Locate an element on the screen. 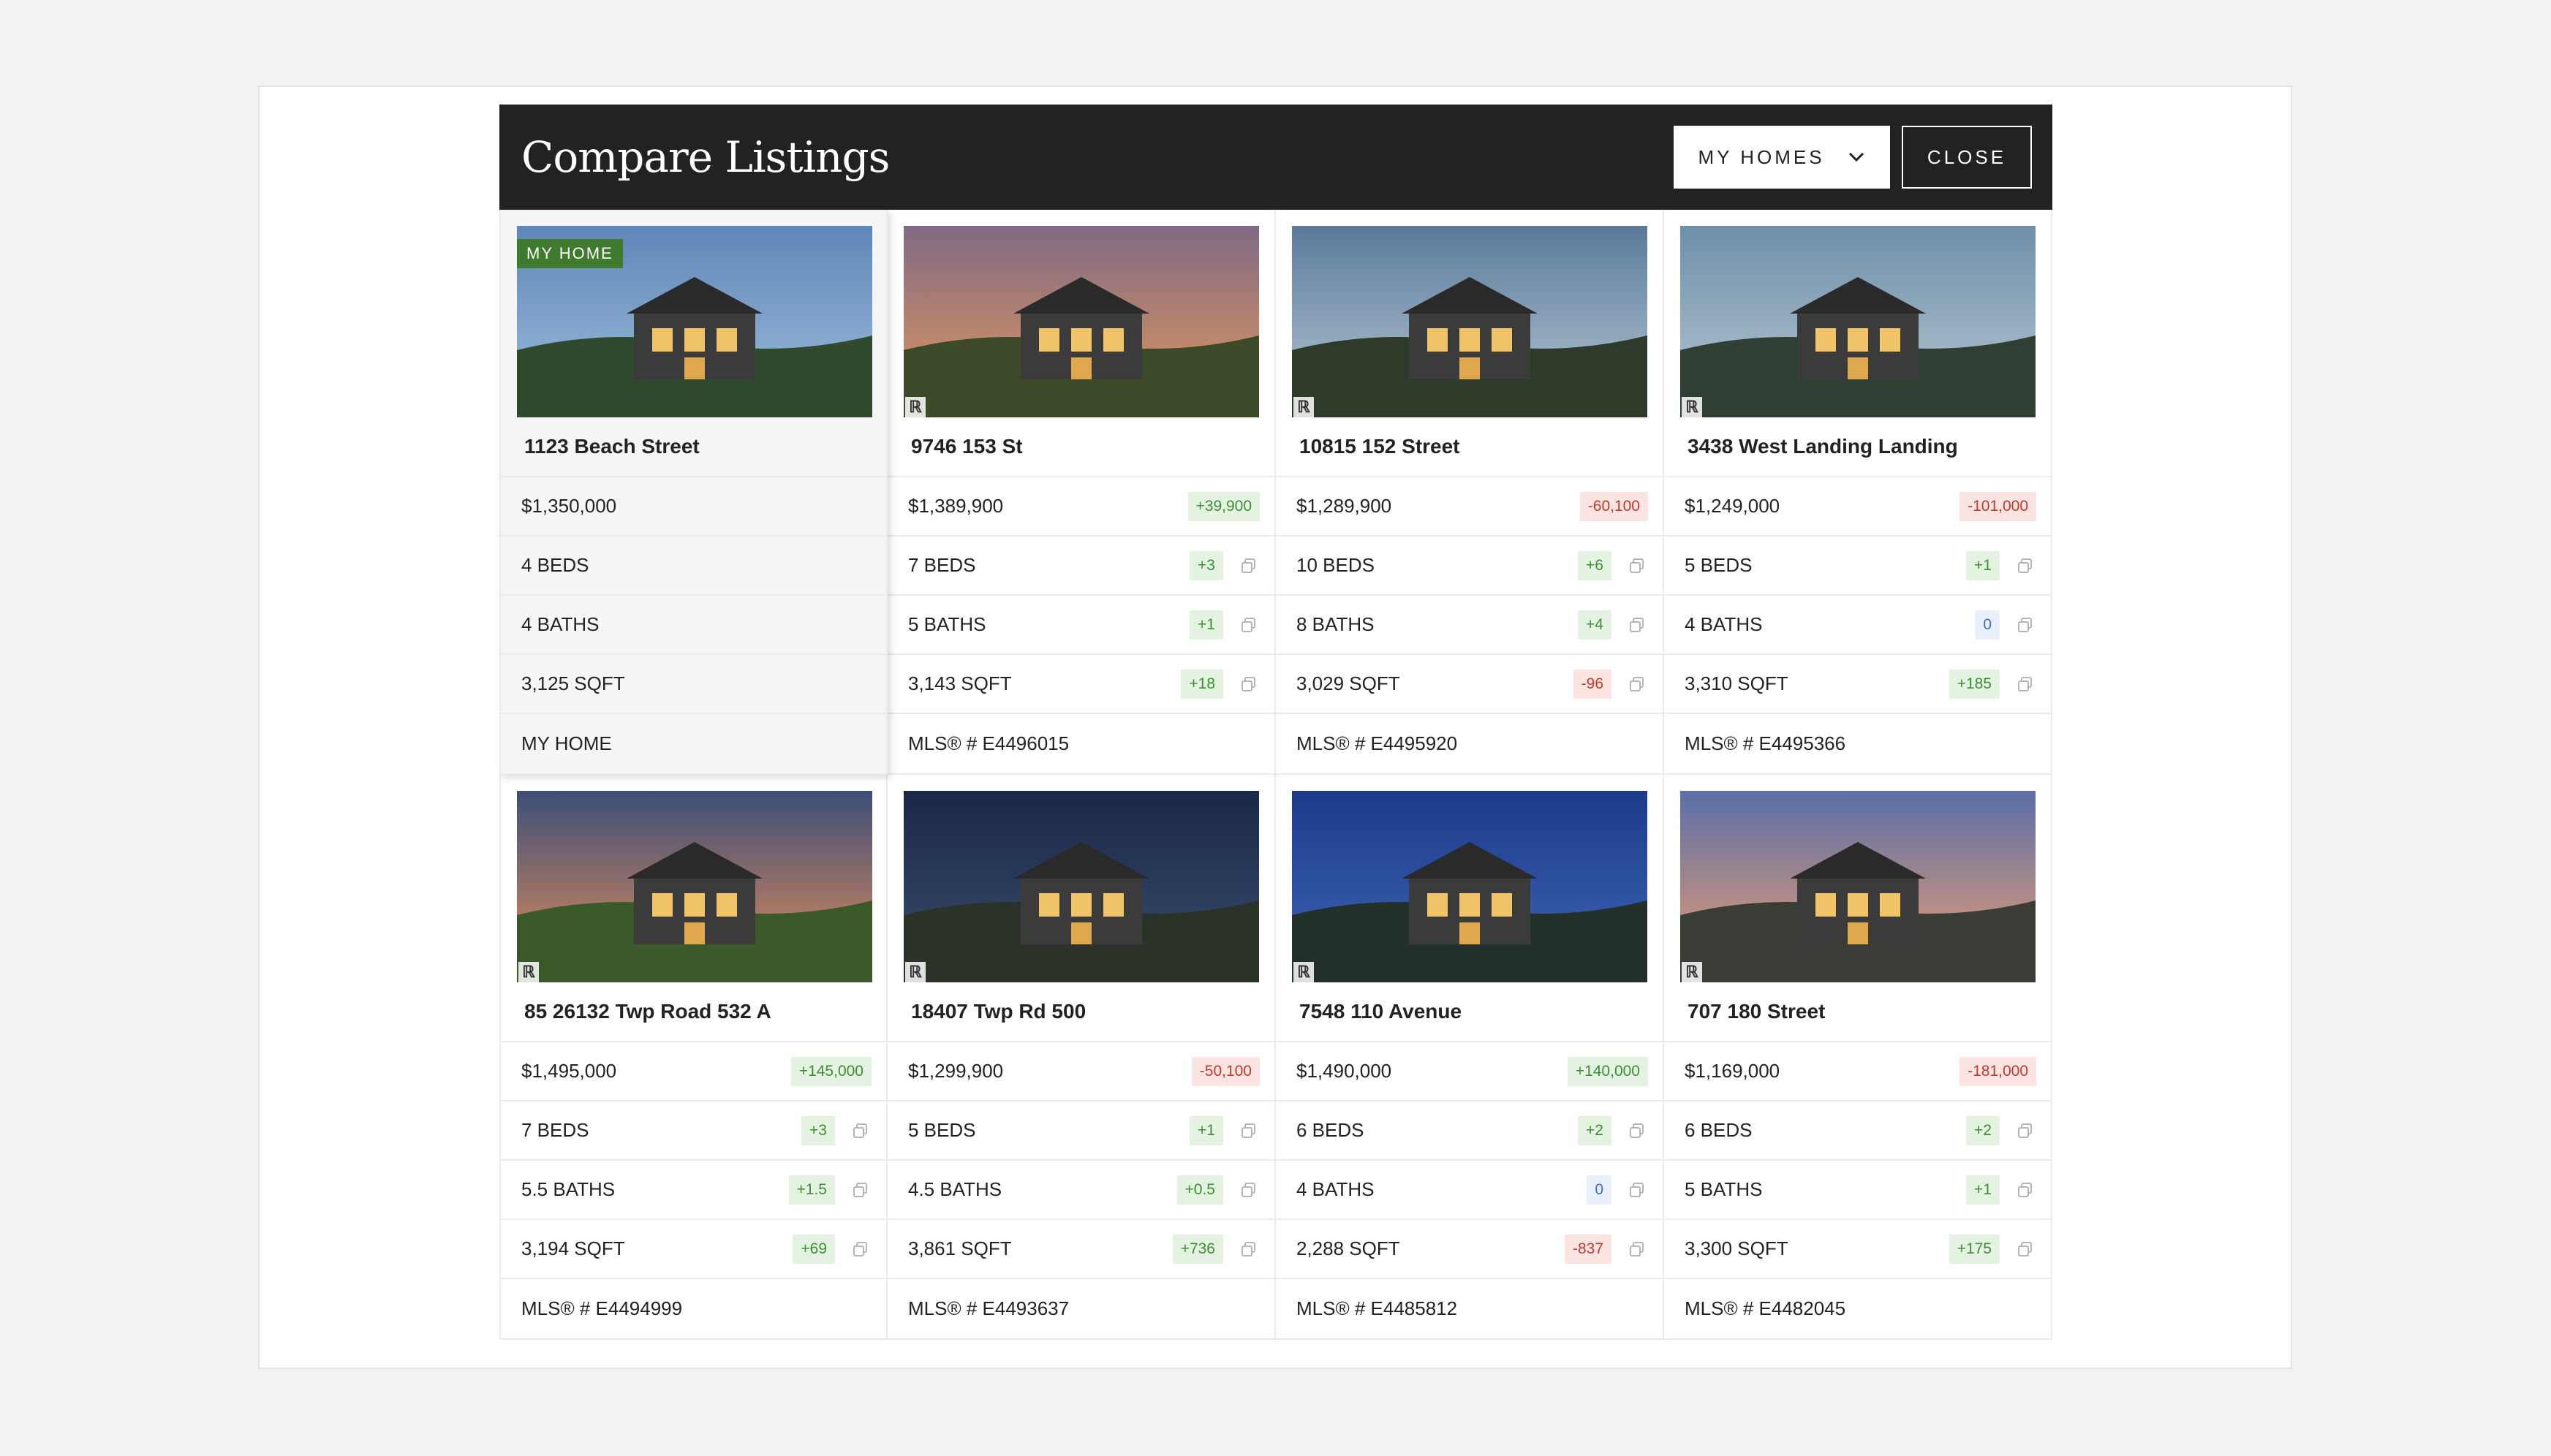  modal-title: Compare Listings is located at coordinates (705, 157).